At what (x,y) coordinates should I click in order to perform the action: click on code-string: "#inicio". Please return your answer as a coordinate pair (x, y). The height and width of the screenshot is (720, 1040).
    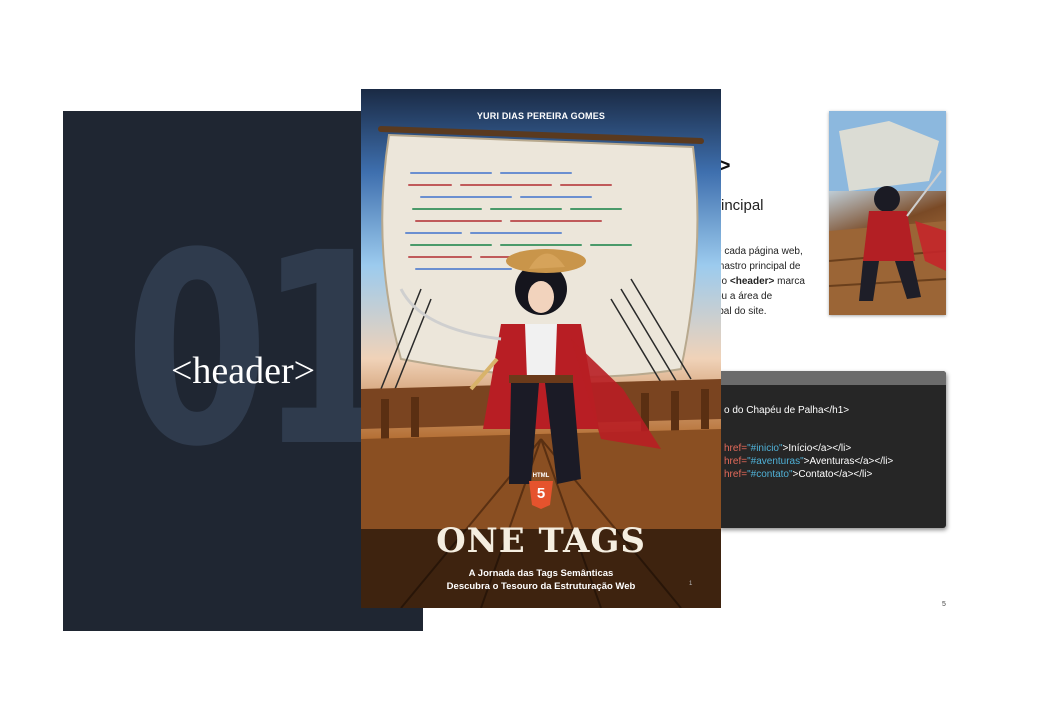
    Looking at the image, I should click on (765, 448).